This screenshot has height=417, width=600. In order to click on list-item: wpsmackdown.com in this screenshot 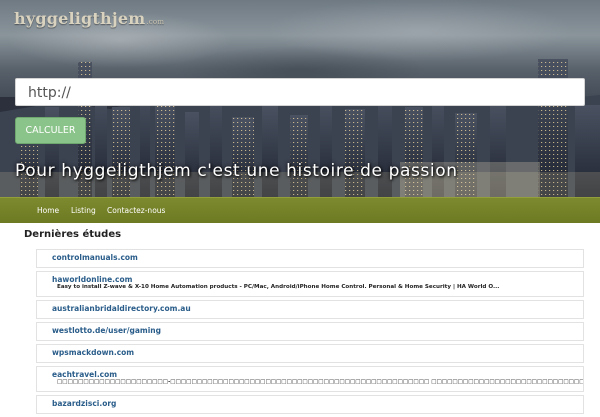, I will do `click(310, 353)`.